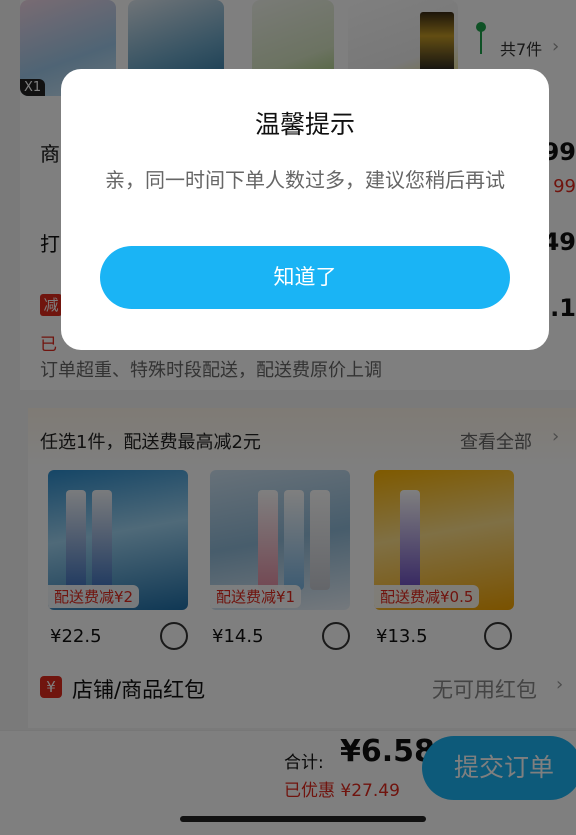 The image size is (576, 835). I want to click on dialog-title: 温馨提示, so click(304, 124).